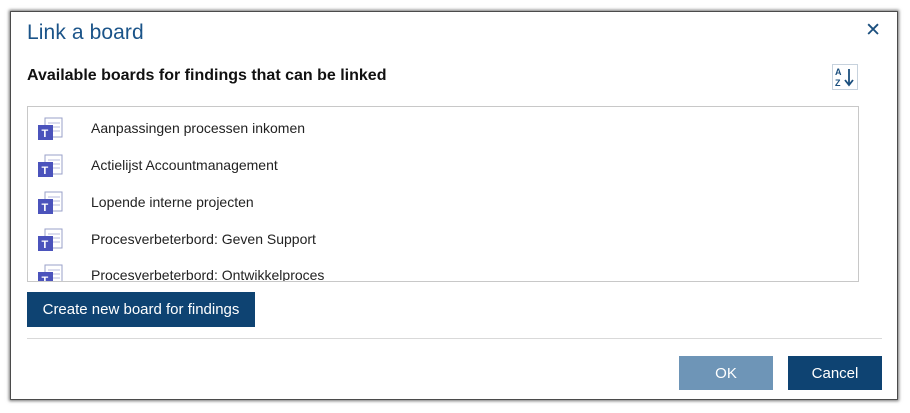 The image size is (910, 413). I want to click on list-item: T Procesverbeterbord: Geven Support, so click(443, 240).